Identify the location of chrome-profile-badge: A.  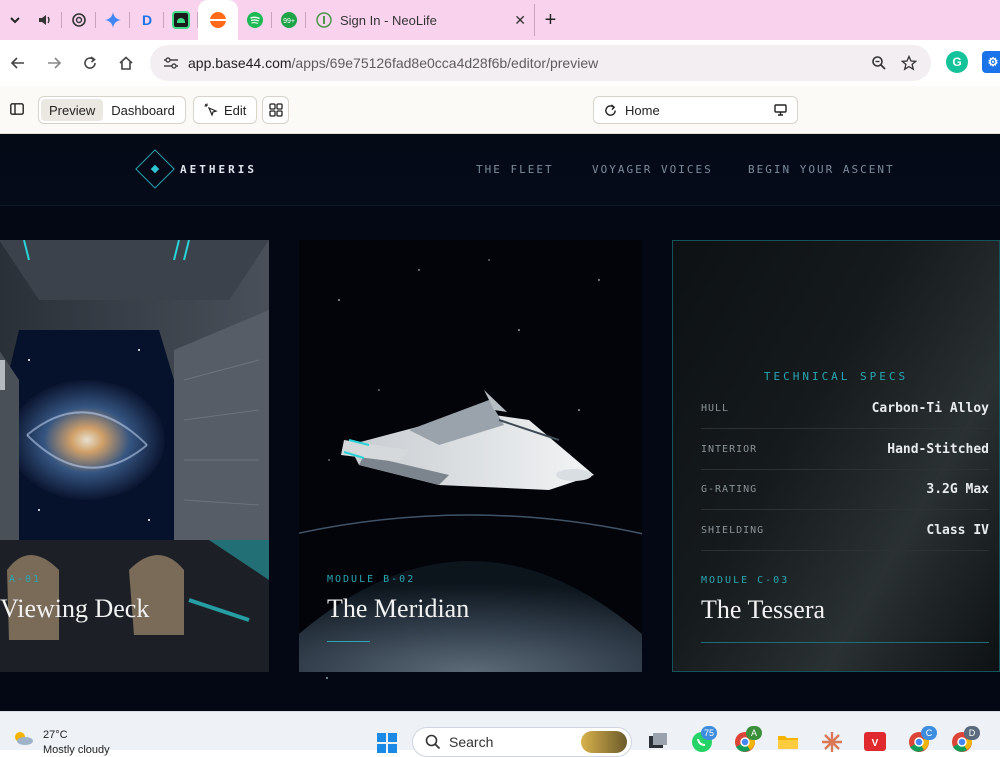
(754, 733).